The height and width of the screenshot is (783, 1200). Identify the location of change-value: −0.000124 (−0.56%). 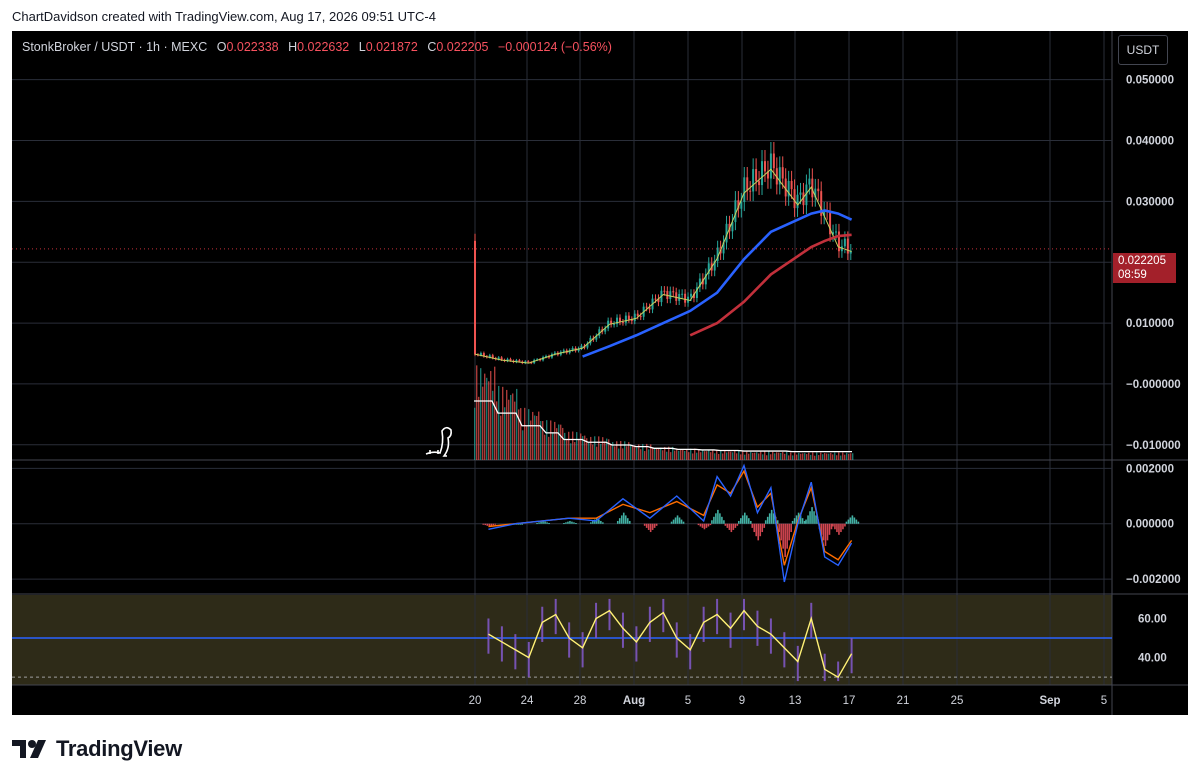
(554, 47).